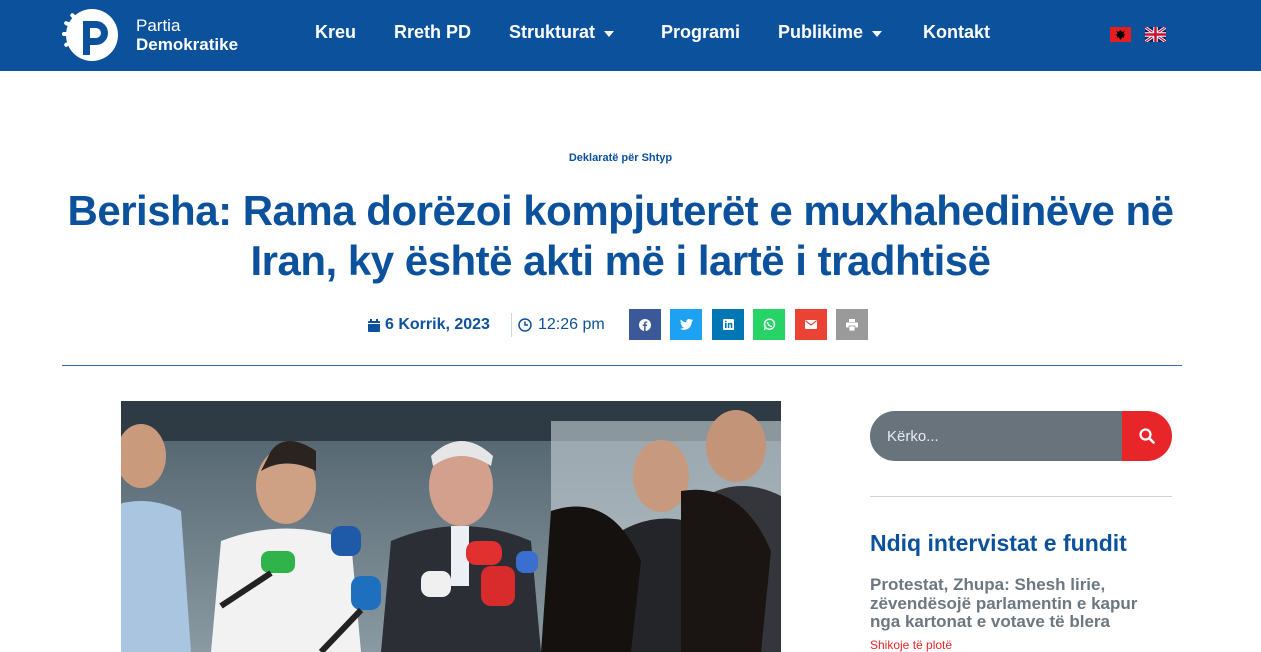 The height and width of the screenshot is (652, 1261). I want to click on nav-label: Kontakt, so click(956, 32).